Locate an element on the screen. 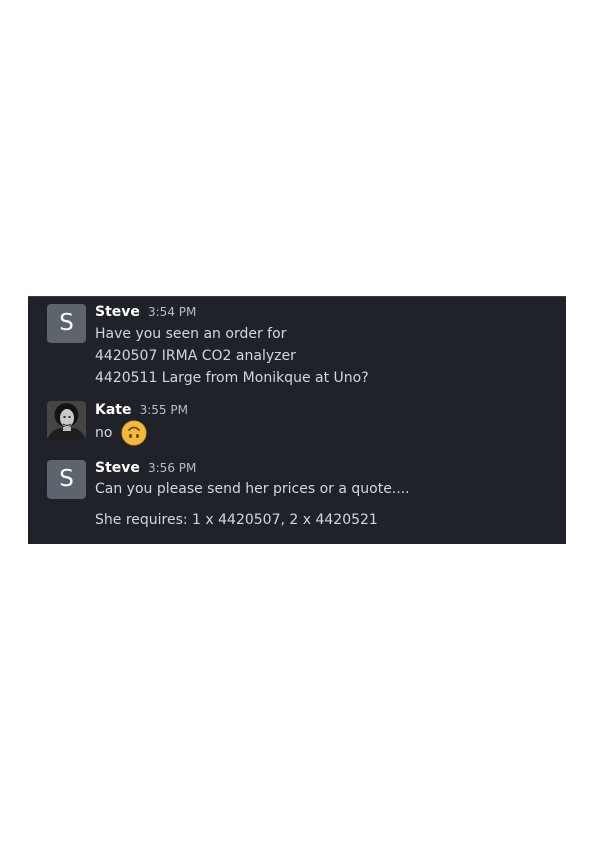 Image resolution: width=595 pixels, height=842 pixels. message-text: no is located at coordinates (104, 433).